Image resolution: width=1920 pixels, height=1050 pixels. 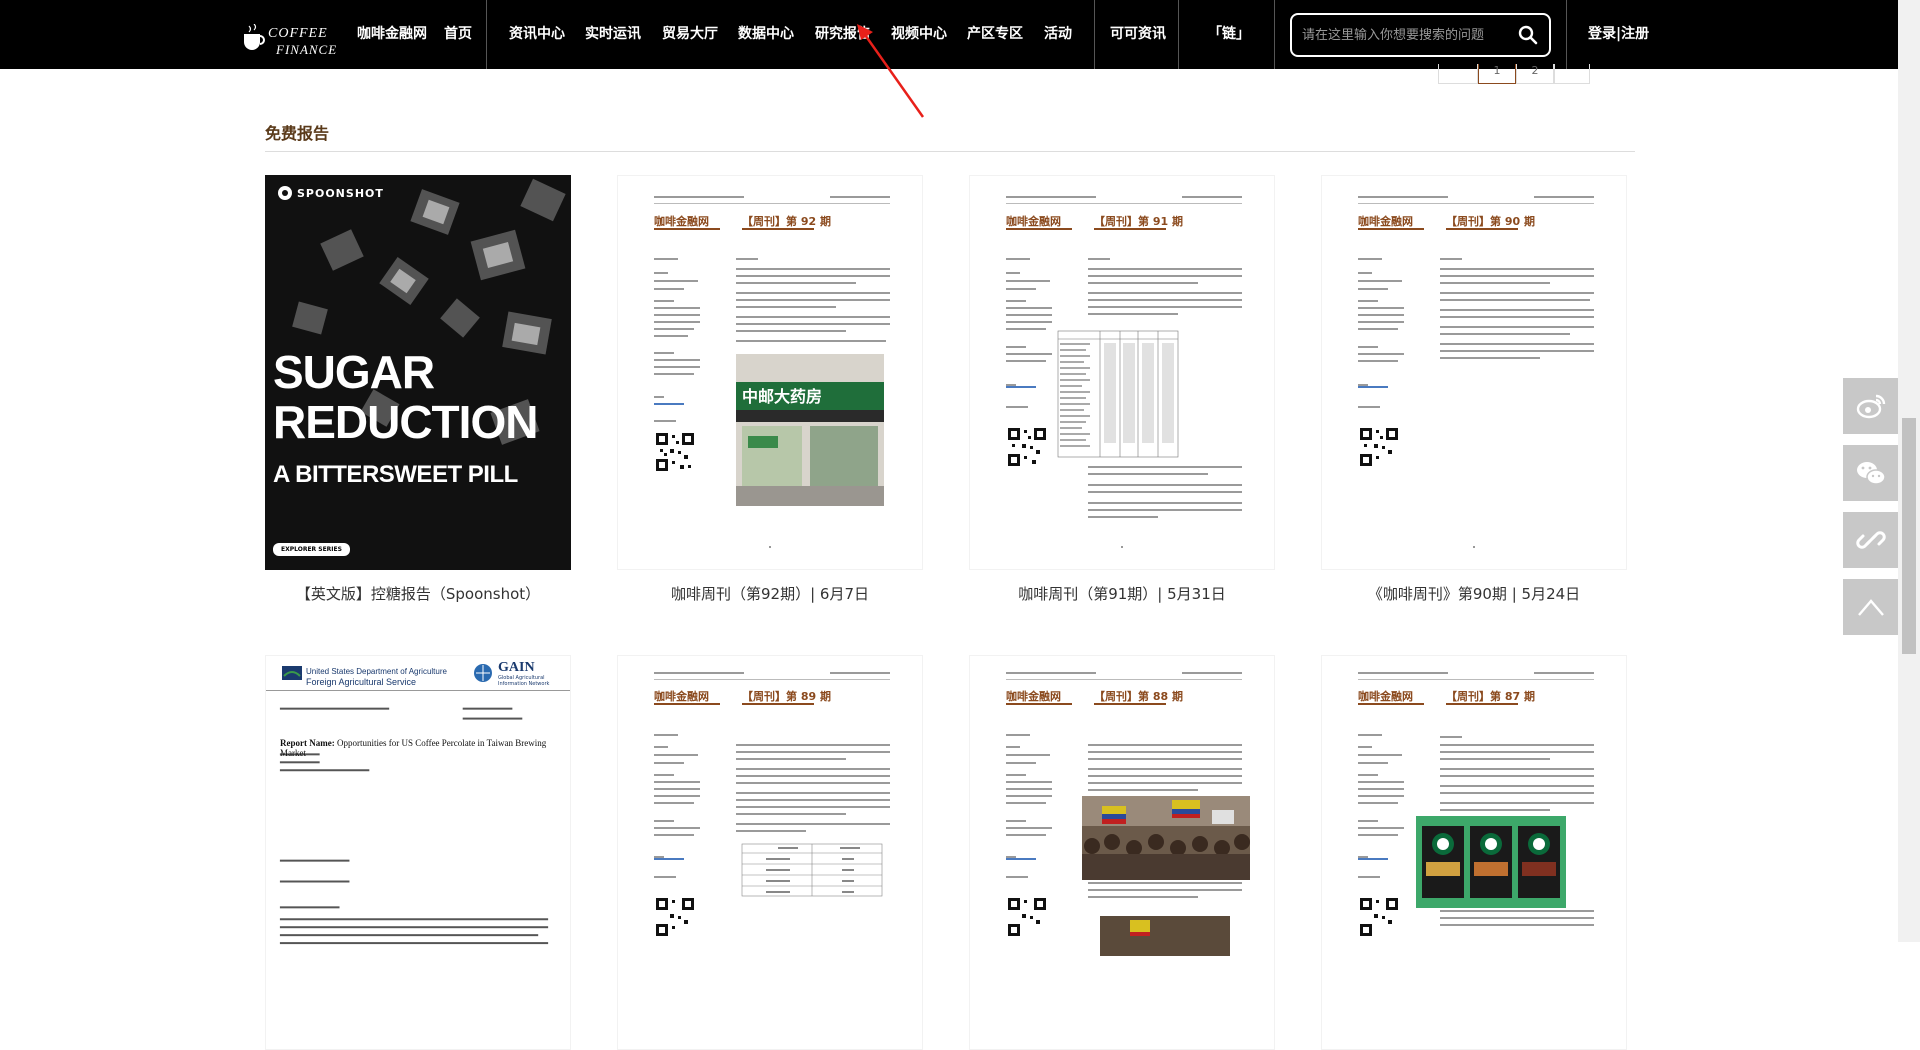 I want to click on doc-issue: 【周刊】第 88 期, so click(x=1138, y=696).